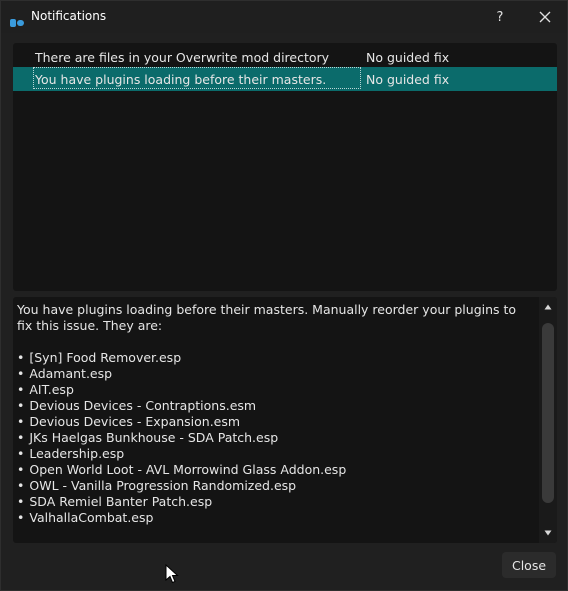 The image size is (568, 591). Describe the element at coordinates (172, 574) in the screenshot. I see `mouse-cursor-icon` at that location.